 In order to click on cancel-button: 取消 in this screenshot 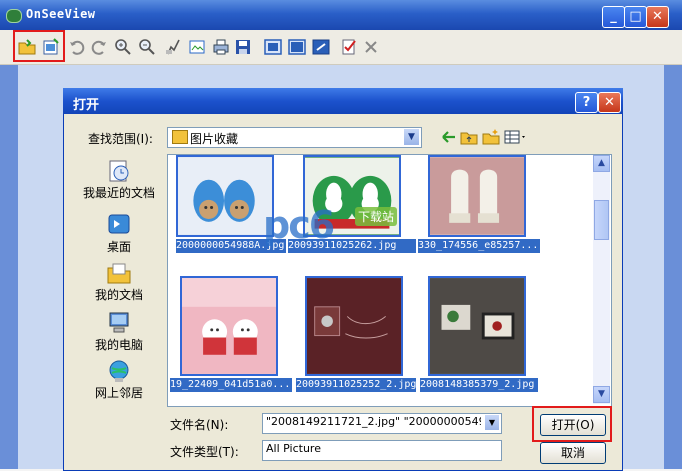, I will do `click(573, 453)`.